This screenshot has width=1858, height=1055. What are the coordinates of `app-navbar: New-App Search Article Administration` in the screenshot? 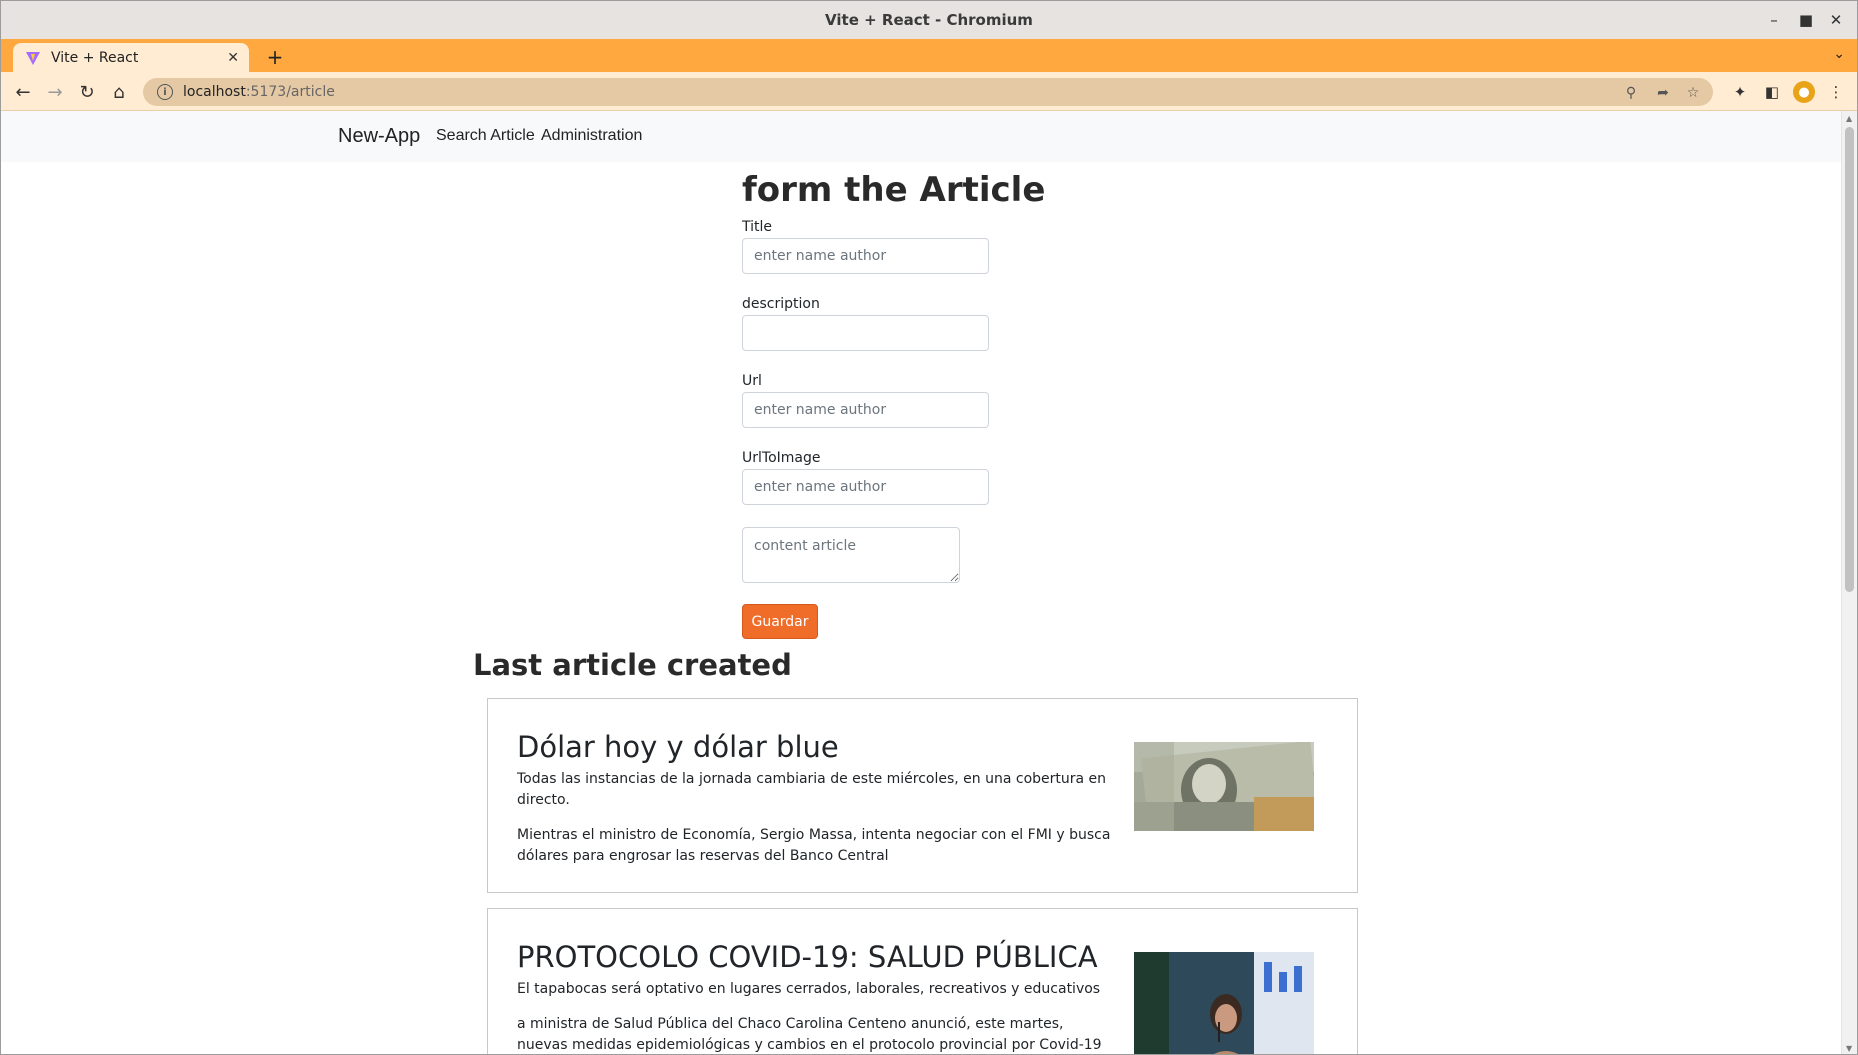 It's located at (922, 136).